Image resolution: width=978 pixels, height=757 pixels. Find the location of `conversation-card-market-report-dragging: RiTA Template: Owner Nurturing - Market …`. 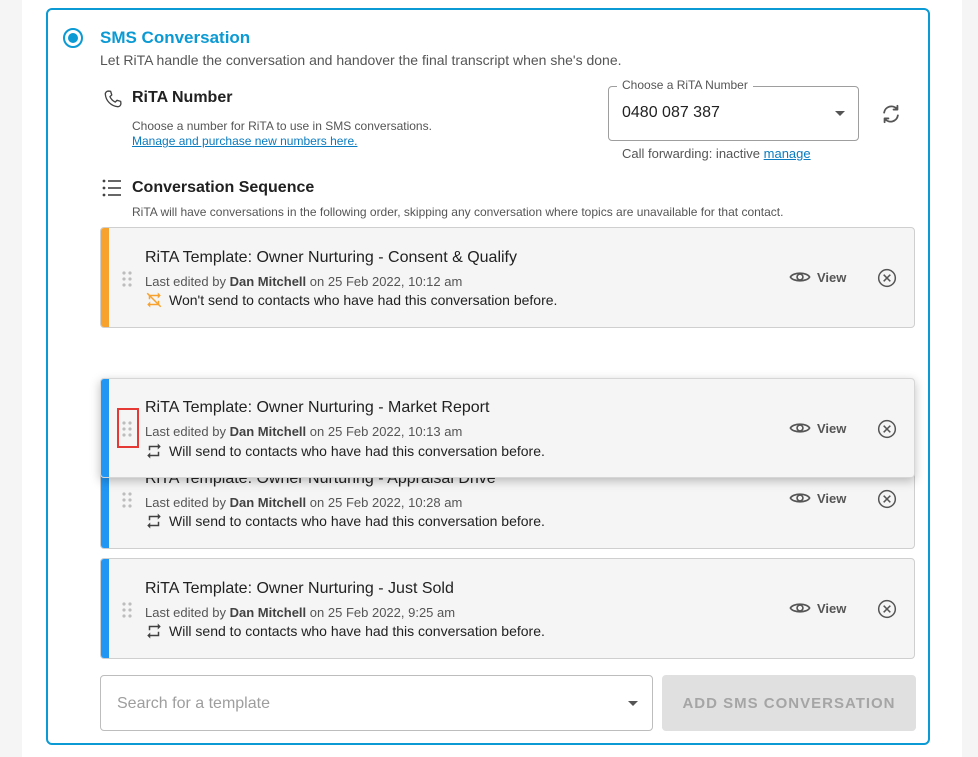

conversation-card-market-report-dragging: RiTA Template: Owner Nurturing - Market … is located at coordinates (507, 428).